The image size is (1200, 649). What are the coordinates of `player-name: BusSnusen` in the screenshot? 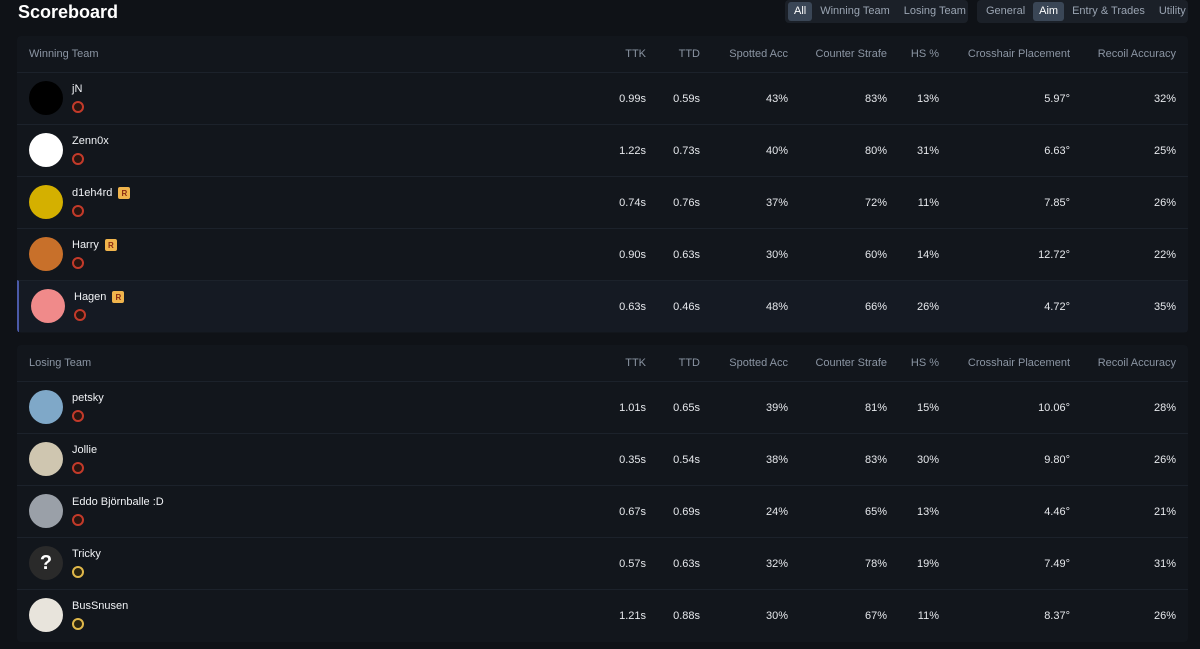 It's located at (100, 606).